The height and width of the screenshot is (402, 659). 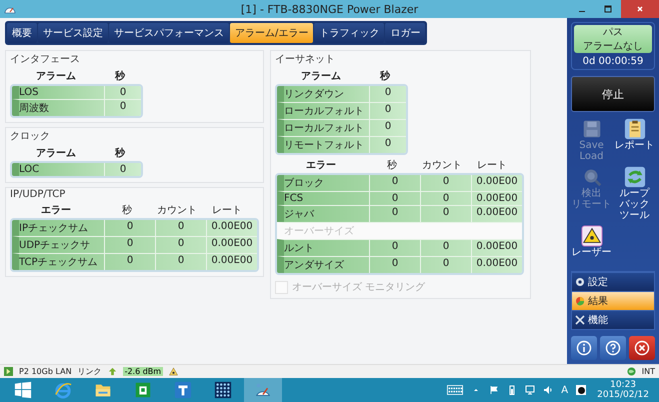 I want to click on speaker-icon, so click(x=548, y=390).